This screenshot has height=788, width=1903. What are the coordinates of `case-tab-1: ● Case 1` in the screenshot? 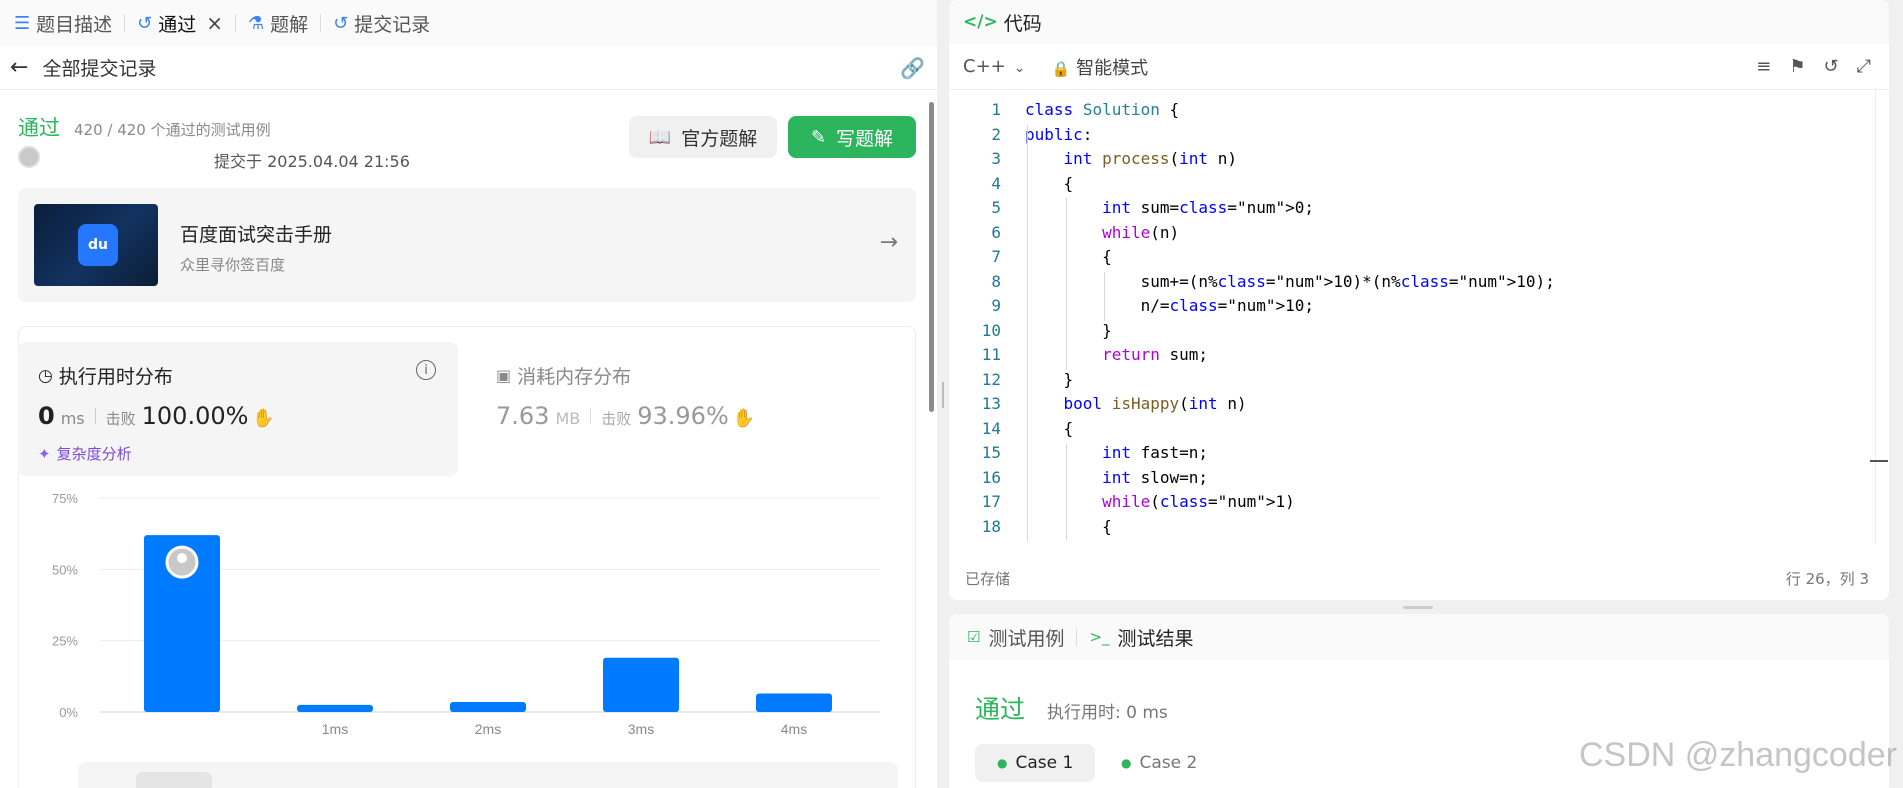 It's located at (1035, 763).